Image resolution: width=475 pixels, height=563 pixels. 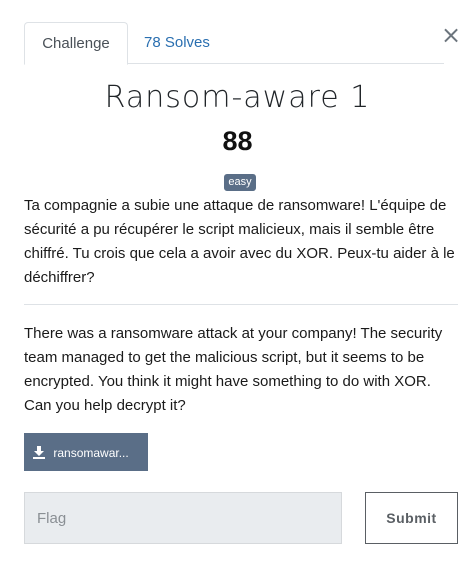 I want to click on difficulty-badge: easy, so click(x=240, y=182).